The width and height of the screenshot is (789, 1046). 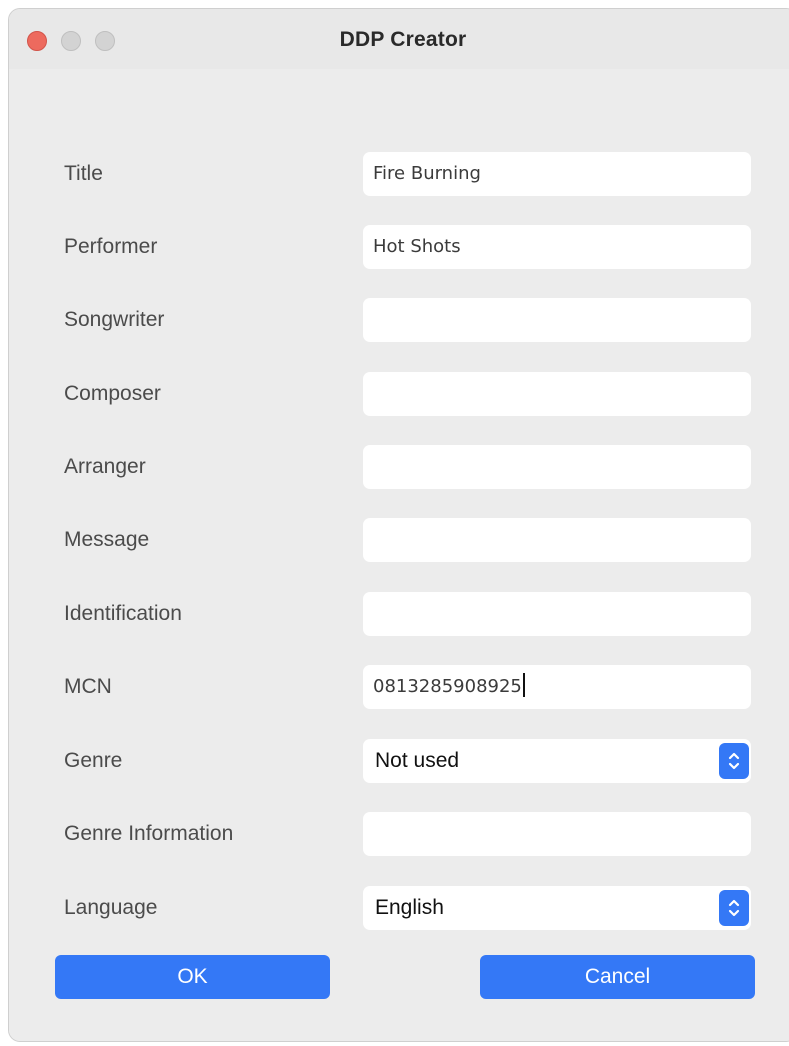 What do you see at coordinates (617, 977) in the screenshot?
I see `cancel-button: Cancel` at bounding box center [617, 977].